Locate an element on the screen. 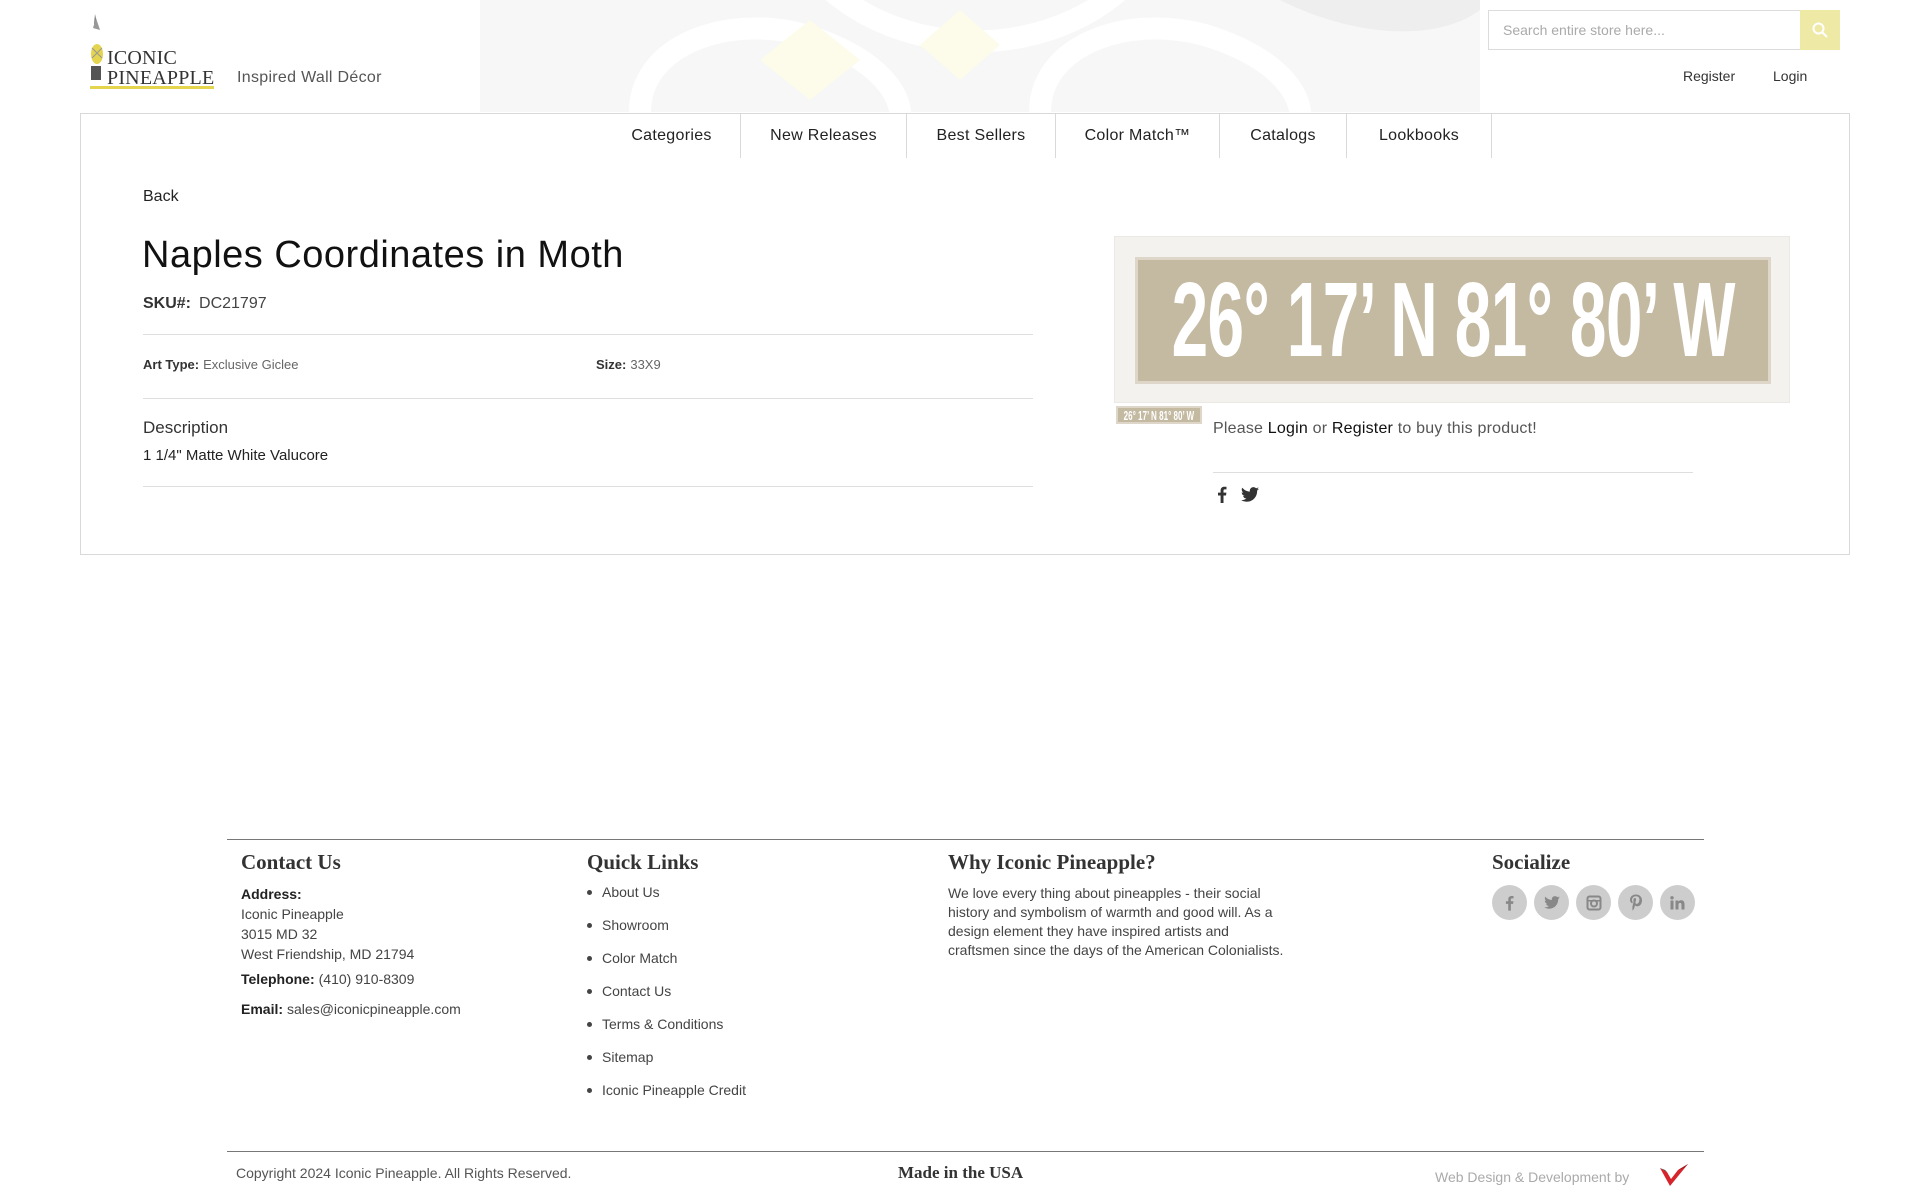 The width and height of the screenshot is (1920, 1200). address-line-2: 3015 MD 32 is located at coordinates (279, 934).